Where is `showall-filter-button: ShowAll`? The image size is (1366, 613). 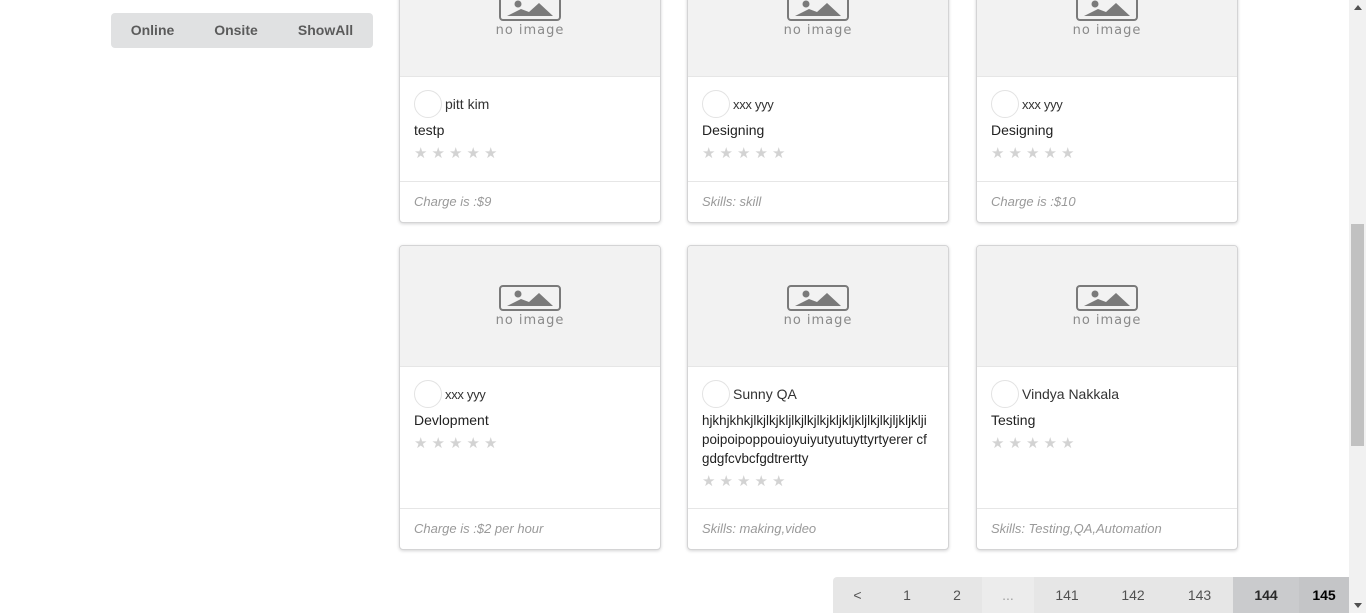
showall-filter-button: ShowAll is located at coordinates (325, 30).